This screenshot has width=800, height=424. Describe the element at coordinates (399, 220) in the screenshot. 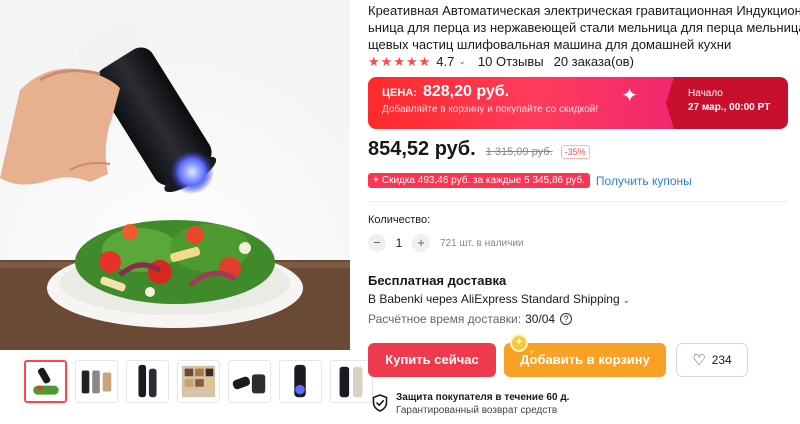

I see `quantity-label: Количество:` at that location.